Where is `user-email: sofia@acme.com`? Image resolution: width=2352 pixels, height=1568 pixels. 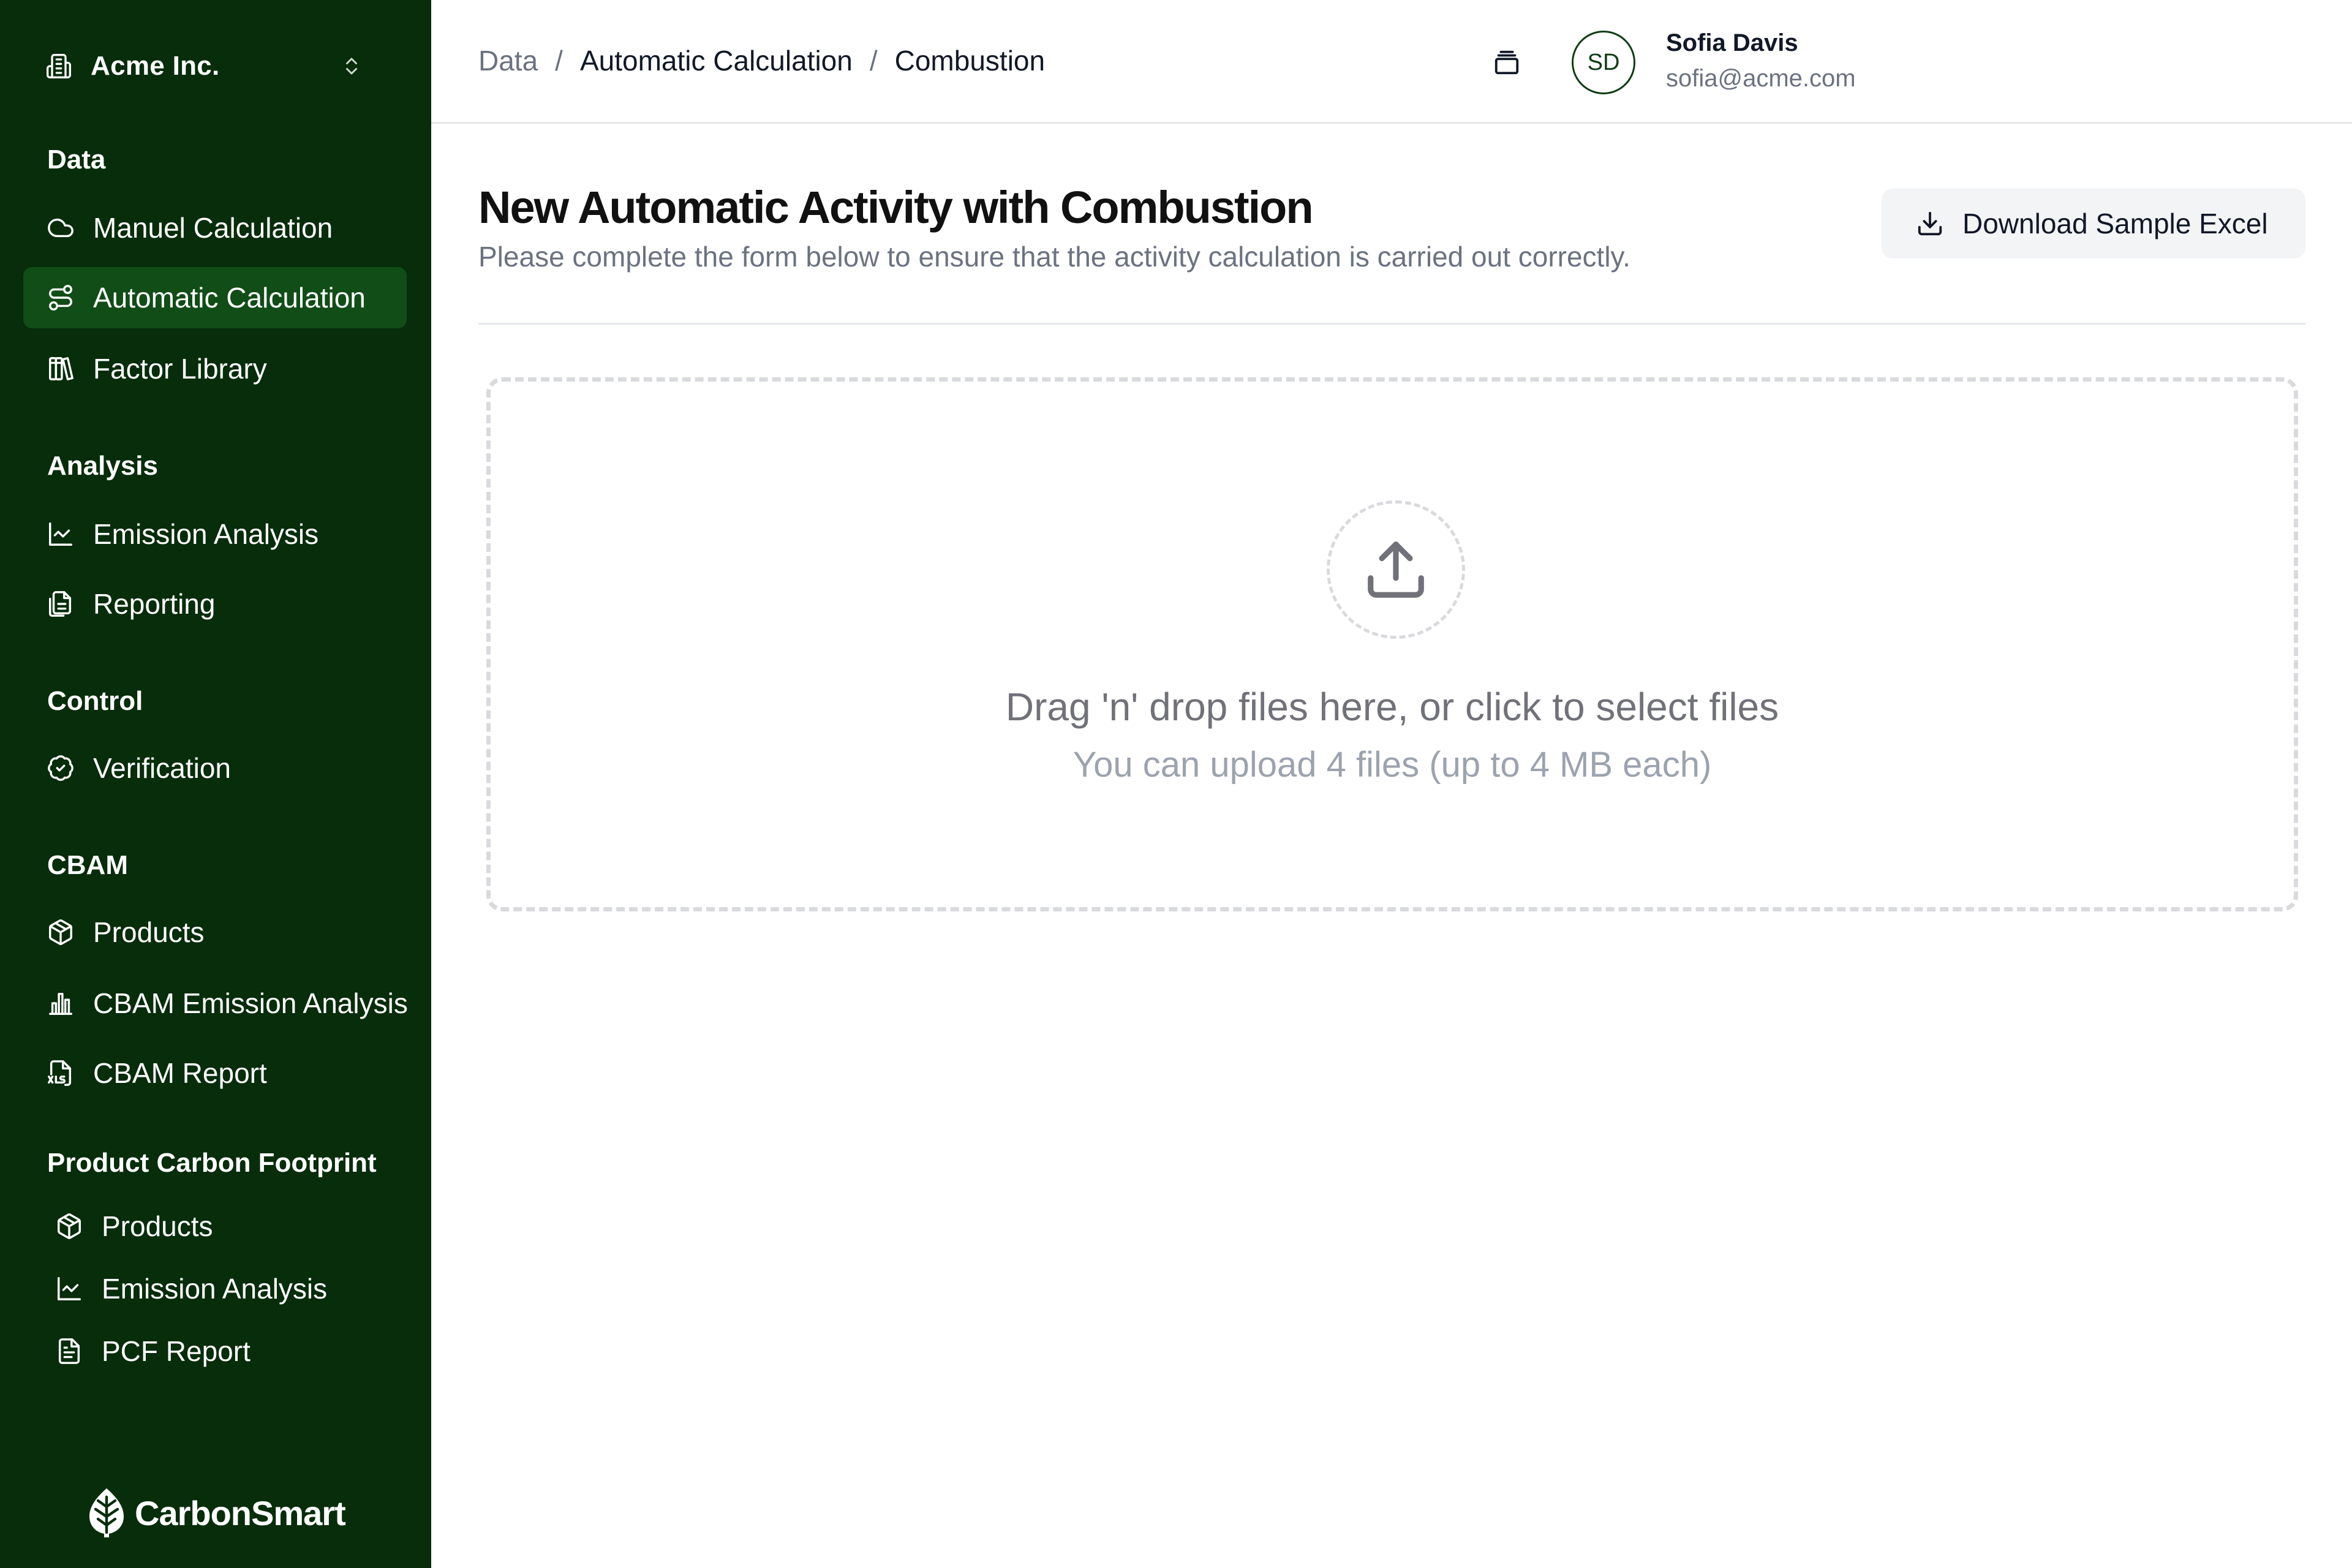 user-email: sofia@acme.com is located at coordinates (1761, 78).